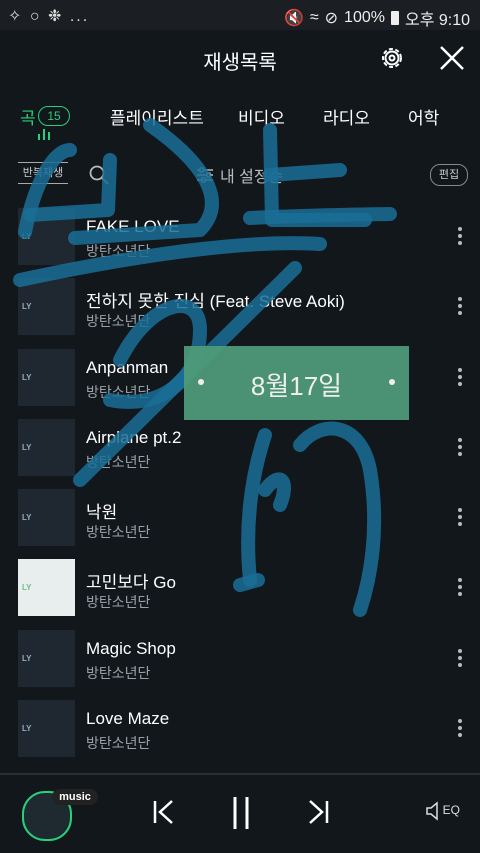  I want to click on music-tag: music, so click(75, 797).